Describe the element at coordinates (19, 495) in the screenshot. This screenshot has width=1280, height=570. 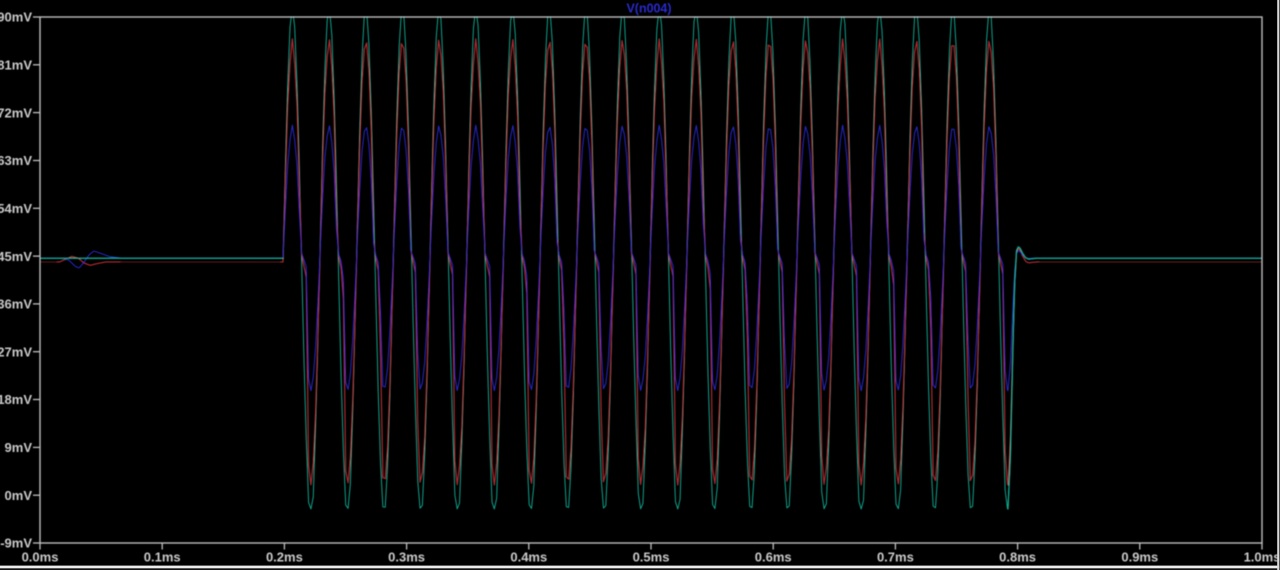
I see `svg-text: 0mV` at that location.